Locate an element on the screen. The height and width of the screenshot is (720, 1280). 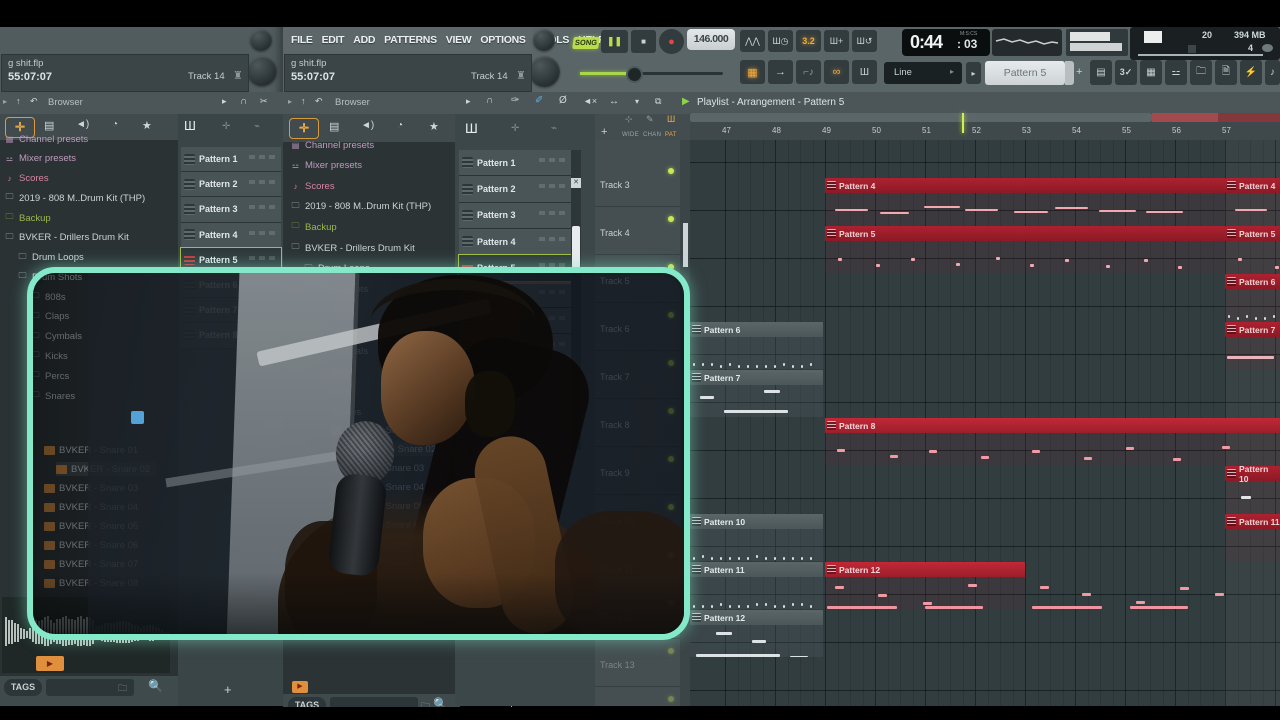
tags-button: TAGS is located at coordinates (23, 687).